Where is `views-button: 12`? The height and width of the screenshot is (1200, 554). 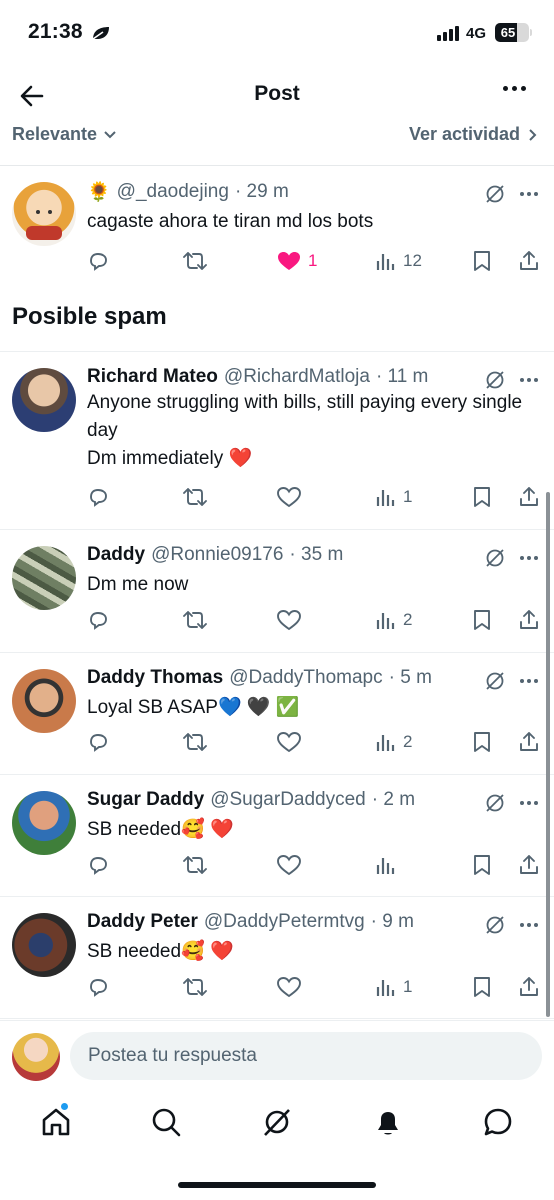
views-button: 12 is located at coordinates (398, 261).